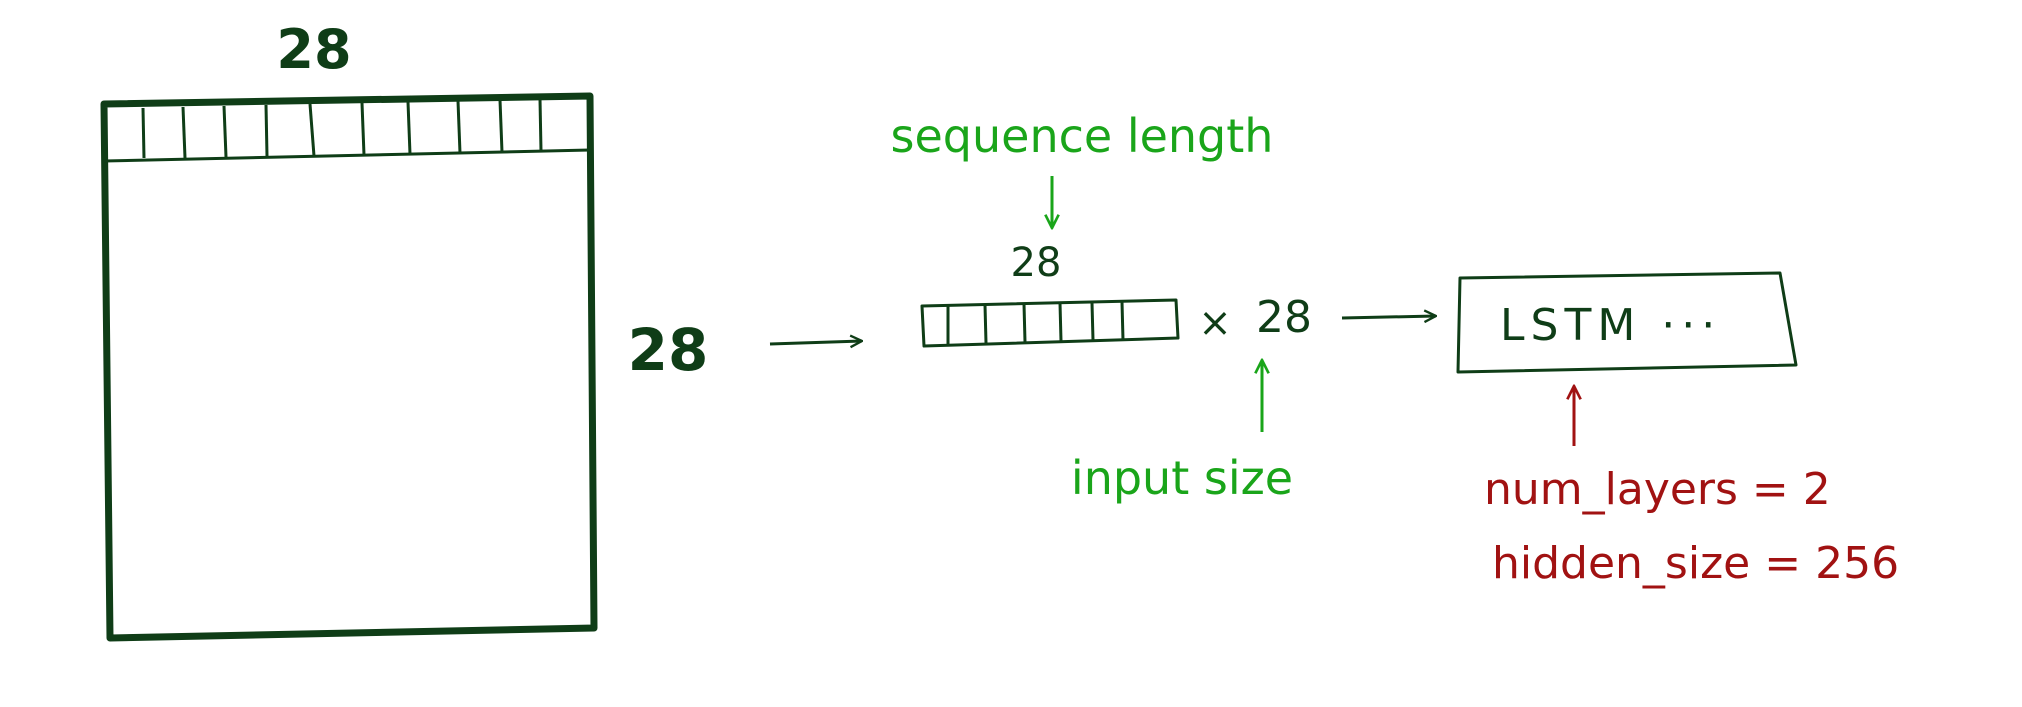 The width and height of the screenshot is (2022, 707). What do you see at coordinates (815, 342) in the screenshot?
I see `arrow-image-to-sequence` at bounding box center [815, 342].